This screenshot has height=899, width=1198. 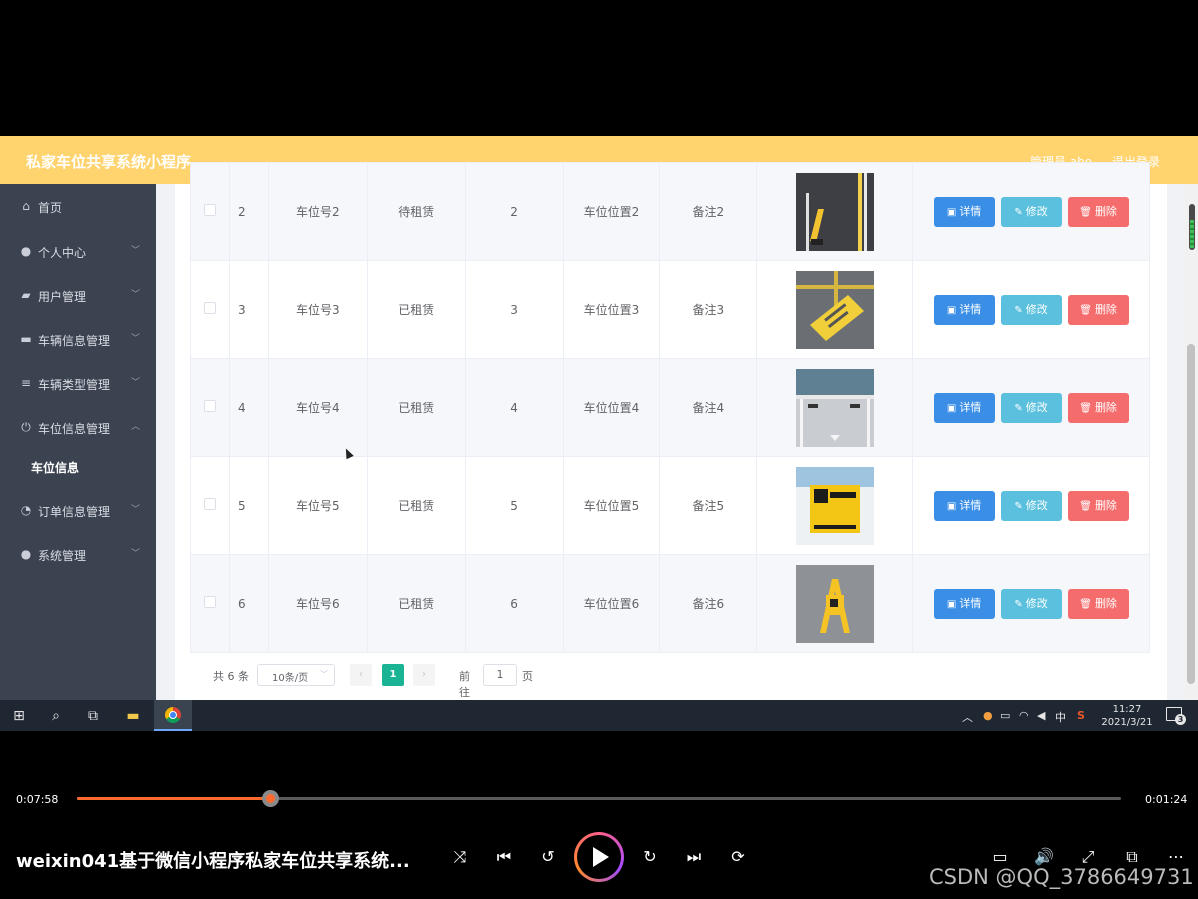 I want to click on forward-30-icon: ↻, so click(x=650, y=856).